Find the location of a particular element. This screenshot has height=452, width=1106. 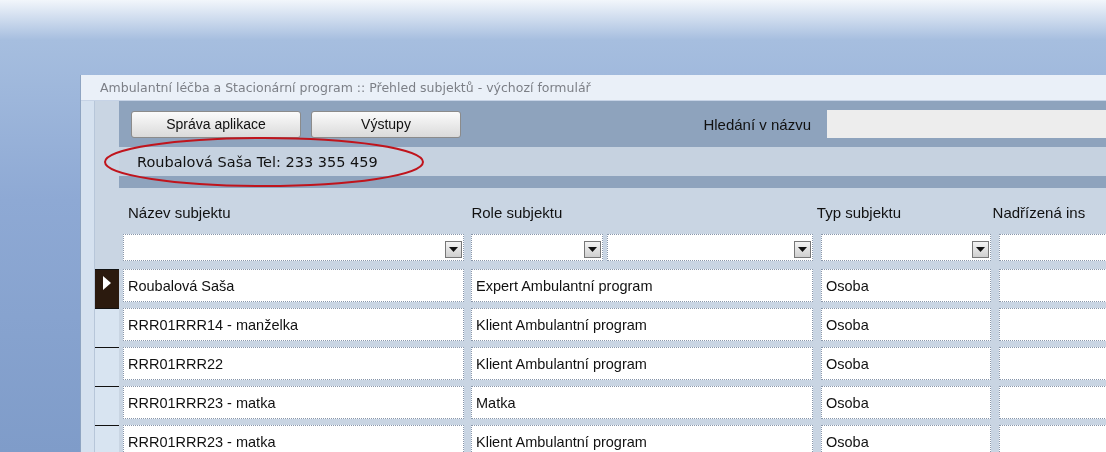

column-header: Typ subjektu is located at coordinates (859, 213).